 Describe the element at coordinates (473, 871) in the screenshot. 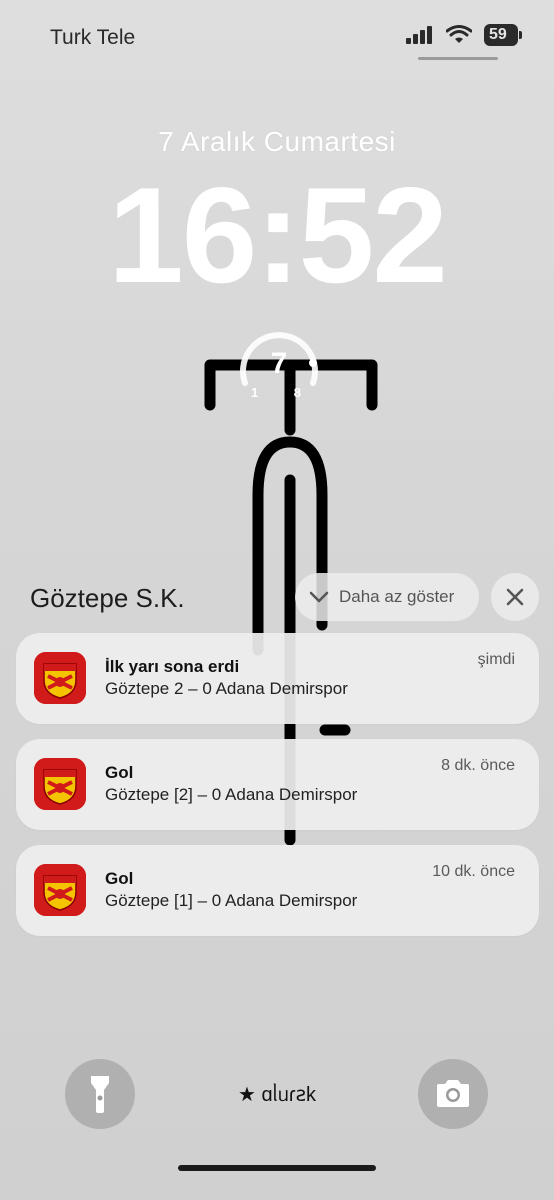

I see `notification-time: 10 dk. önce` at that location.